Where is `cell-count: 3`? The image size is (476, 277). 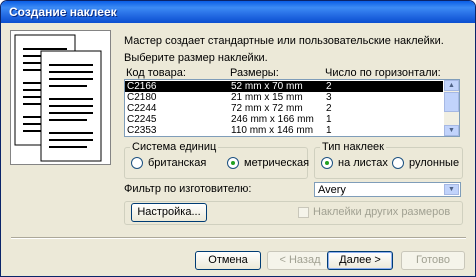
cell-count: 3 is located at coordinates (329, 97).